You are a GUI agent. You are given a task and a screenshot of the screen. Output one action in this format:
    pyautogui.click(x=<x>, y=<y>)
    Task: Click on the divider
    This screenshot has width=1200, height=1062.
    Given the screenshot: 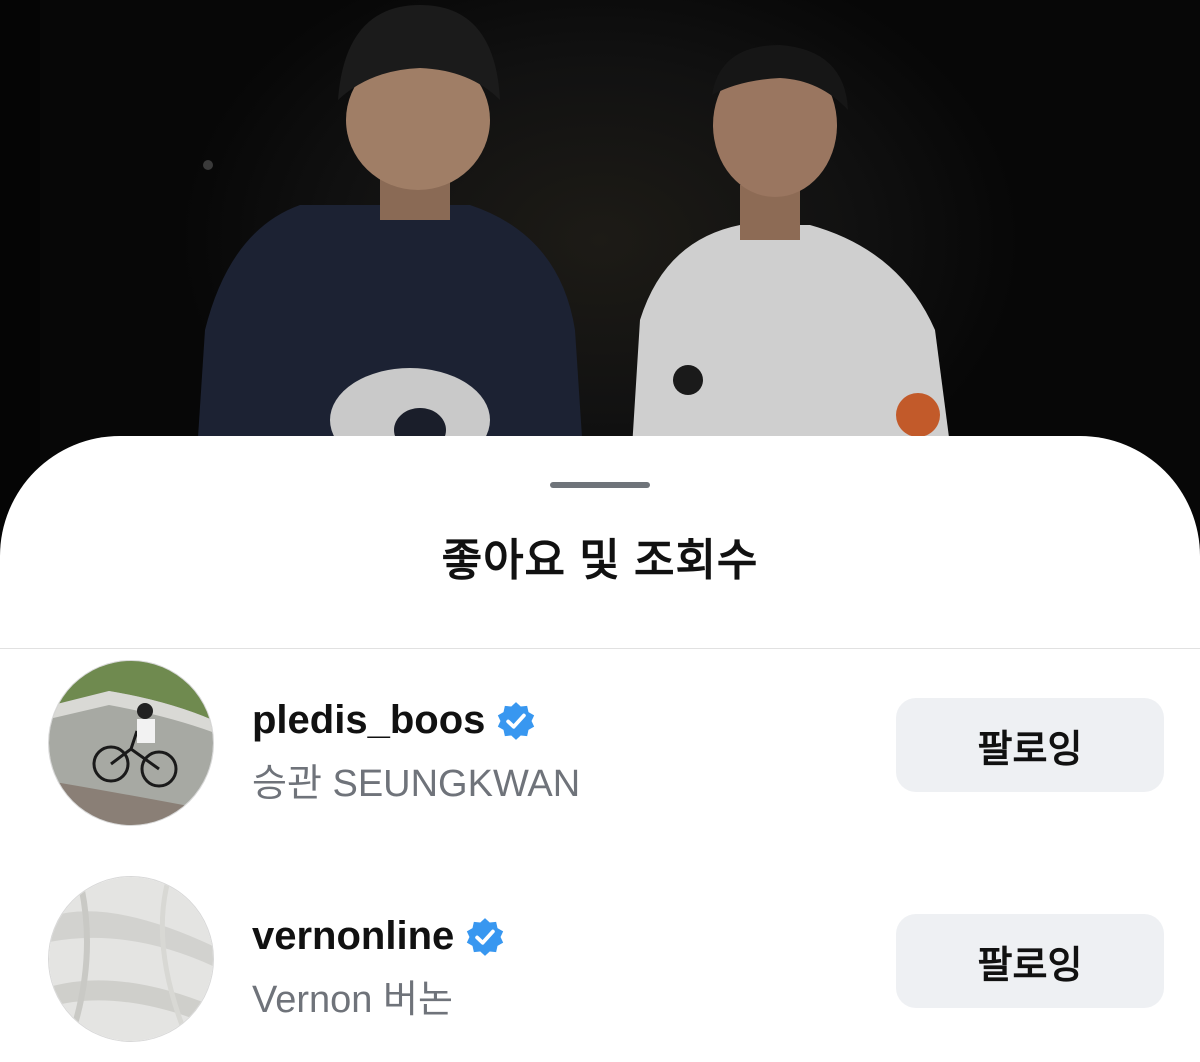 What is the action you would take?
    pyautogui.click(x=600, y=648)
    